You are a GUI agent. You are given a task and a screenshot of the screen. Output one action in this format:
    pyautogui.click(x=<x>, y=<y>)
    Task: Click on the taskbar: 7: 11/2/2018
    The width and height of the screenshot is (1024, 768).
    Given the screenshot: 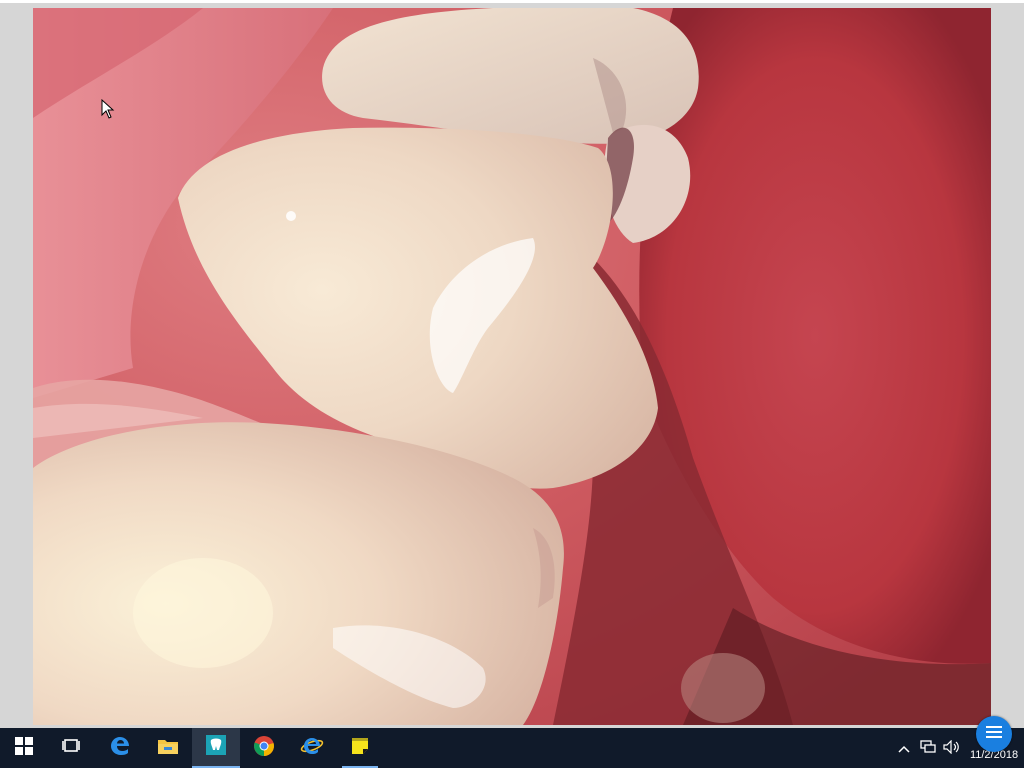 What is the action you would take?
    pyautogui.click(x=512, y=748)
    